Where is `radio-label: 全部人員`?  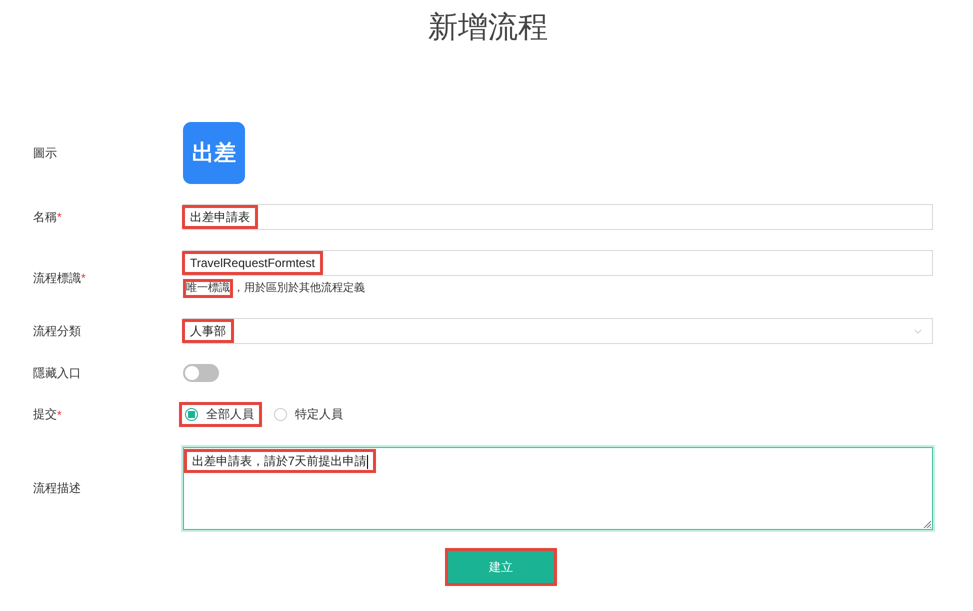
radio-label: 全部人員 is located at coordinates (230, 414).